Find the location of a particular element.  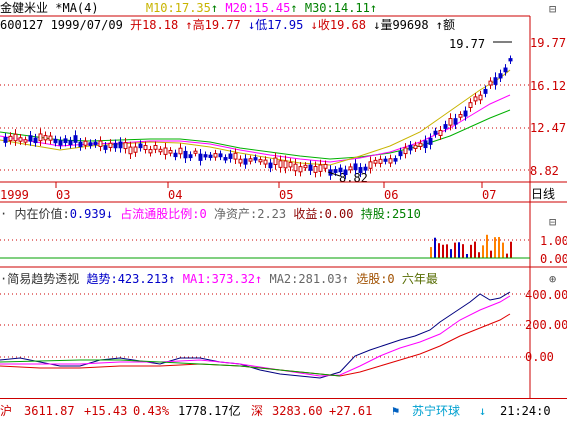

sh-change: +15.43 is located at coordinates (106, 411).